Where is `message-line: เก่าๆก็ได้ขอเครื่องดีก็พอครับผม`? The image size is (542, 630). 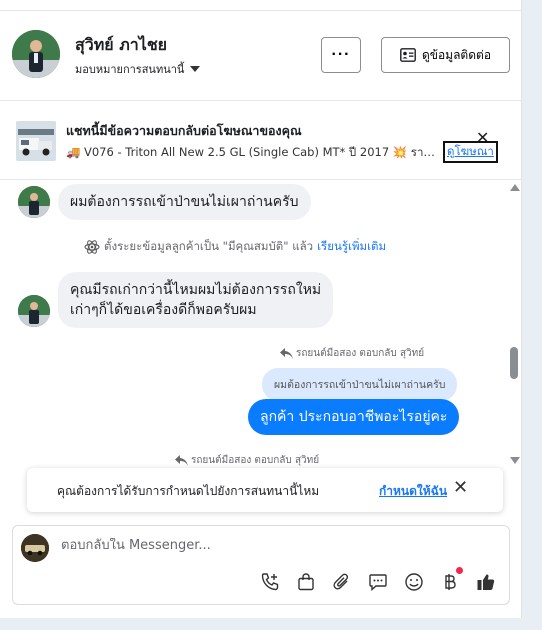 message-line: เก่าๆก็ได้ขอเครื่องดีก็พอครับผม is located at coordinates (163, 310).